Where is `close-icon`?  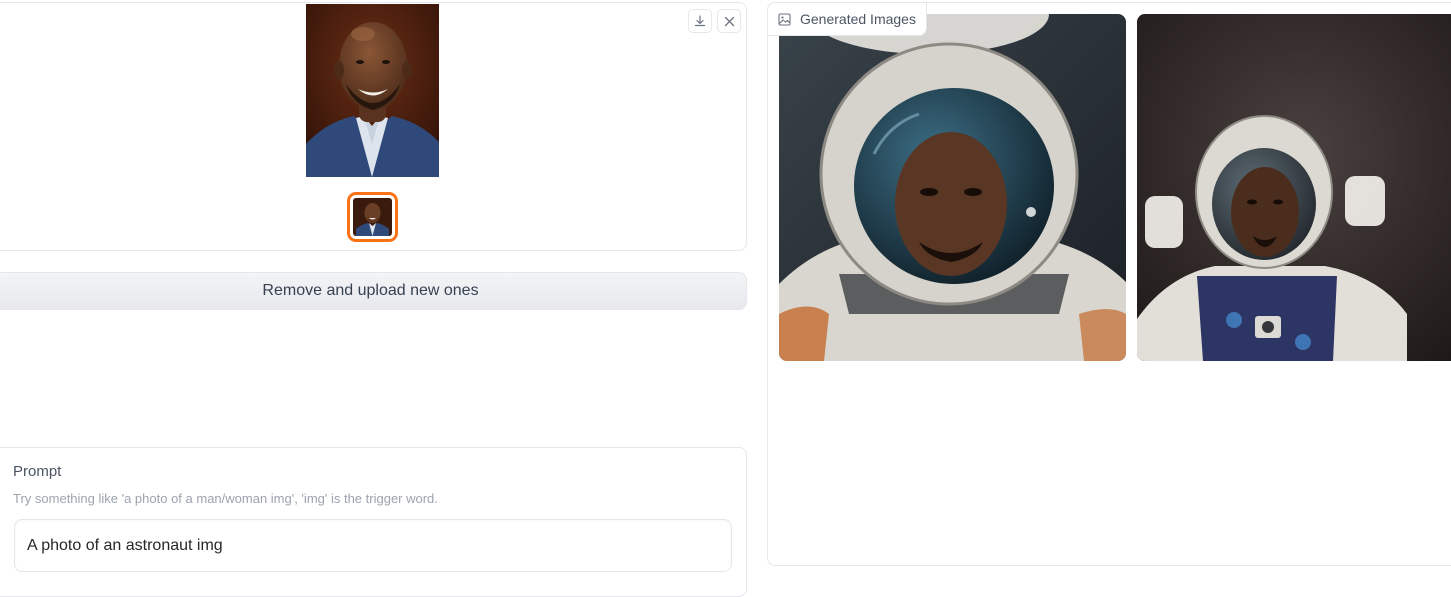
close-icon is located at coordinates (729, 21).